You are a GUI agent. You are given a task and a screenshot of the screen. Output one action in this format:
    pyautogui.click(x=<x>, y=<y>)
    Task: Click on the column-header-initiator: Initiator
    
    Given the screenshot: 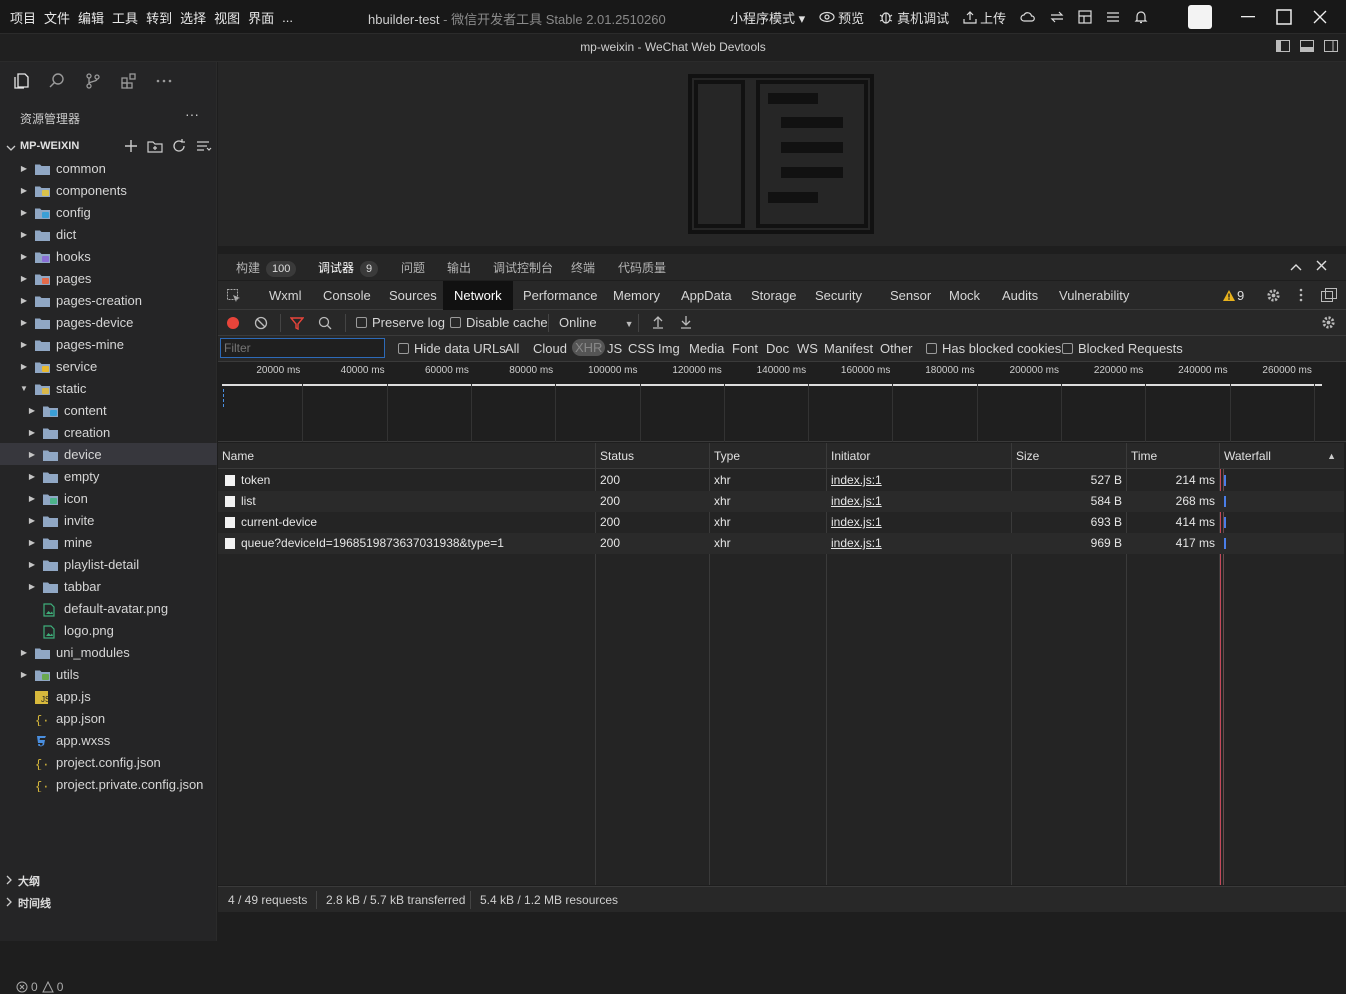 What is the action you would take?
    pyautogui.click(x=919, y=456)
    